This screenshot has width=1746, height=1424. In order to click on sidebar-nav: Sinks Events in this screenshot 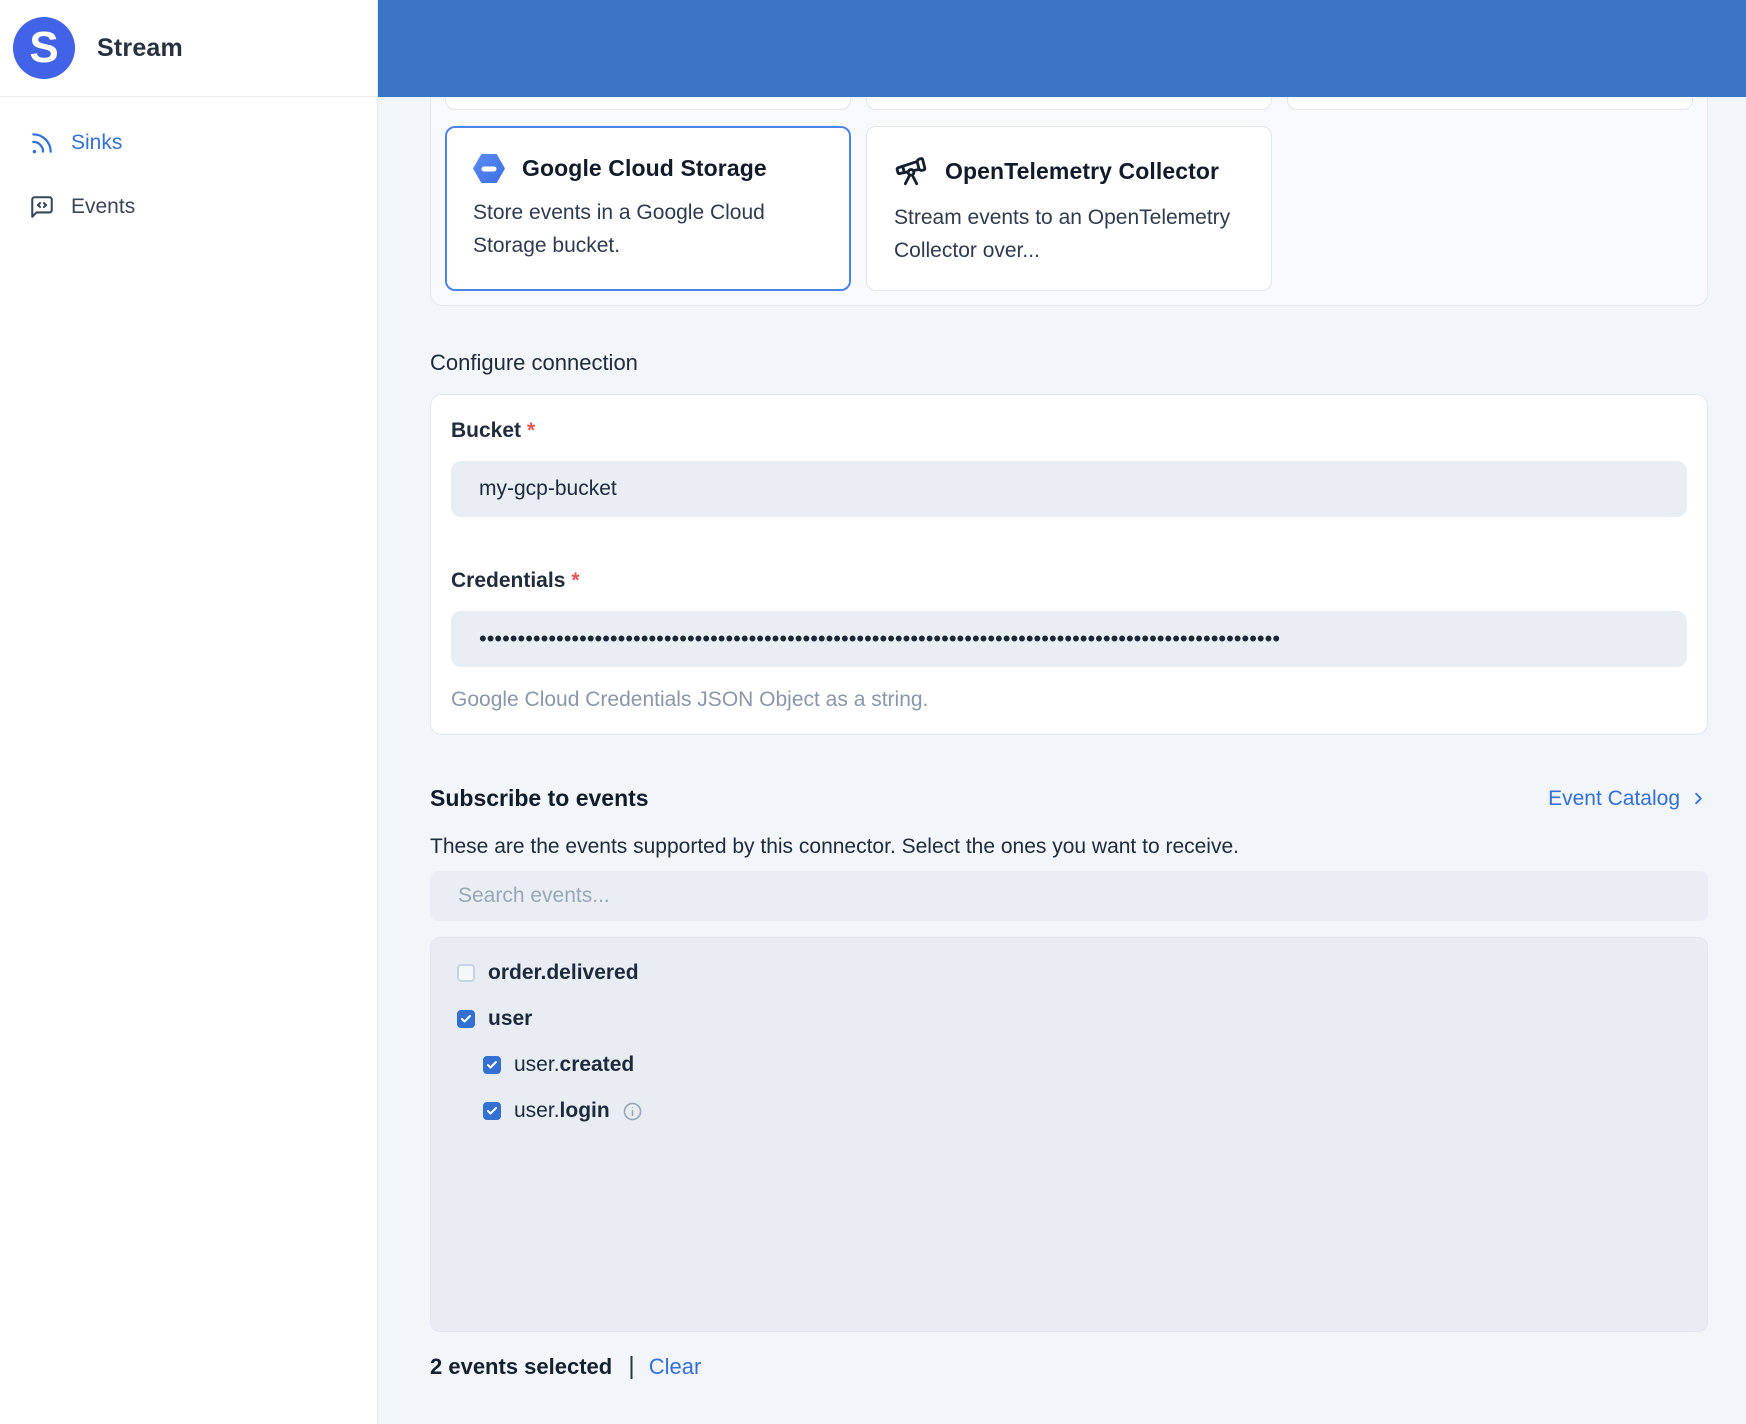, I will do `click(188, 168)`.